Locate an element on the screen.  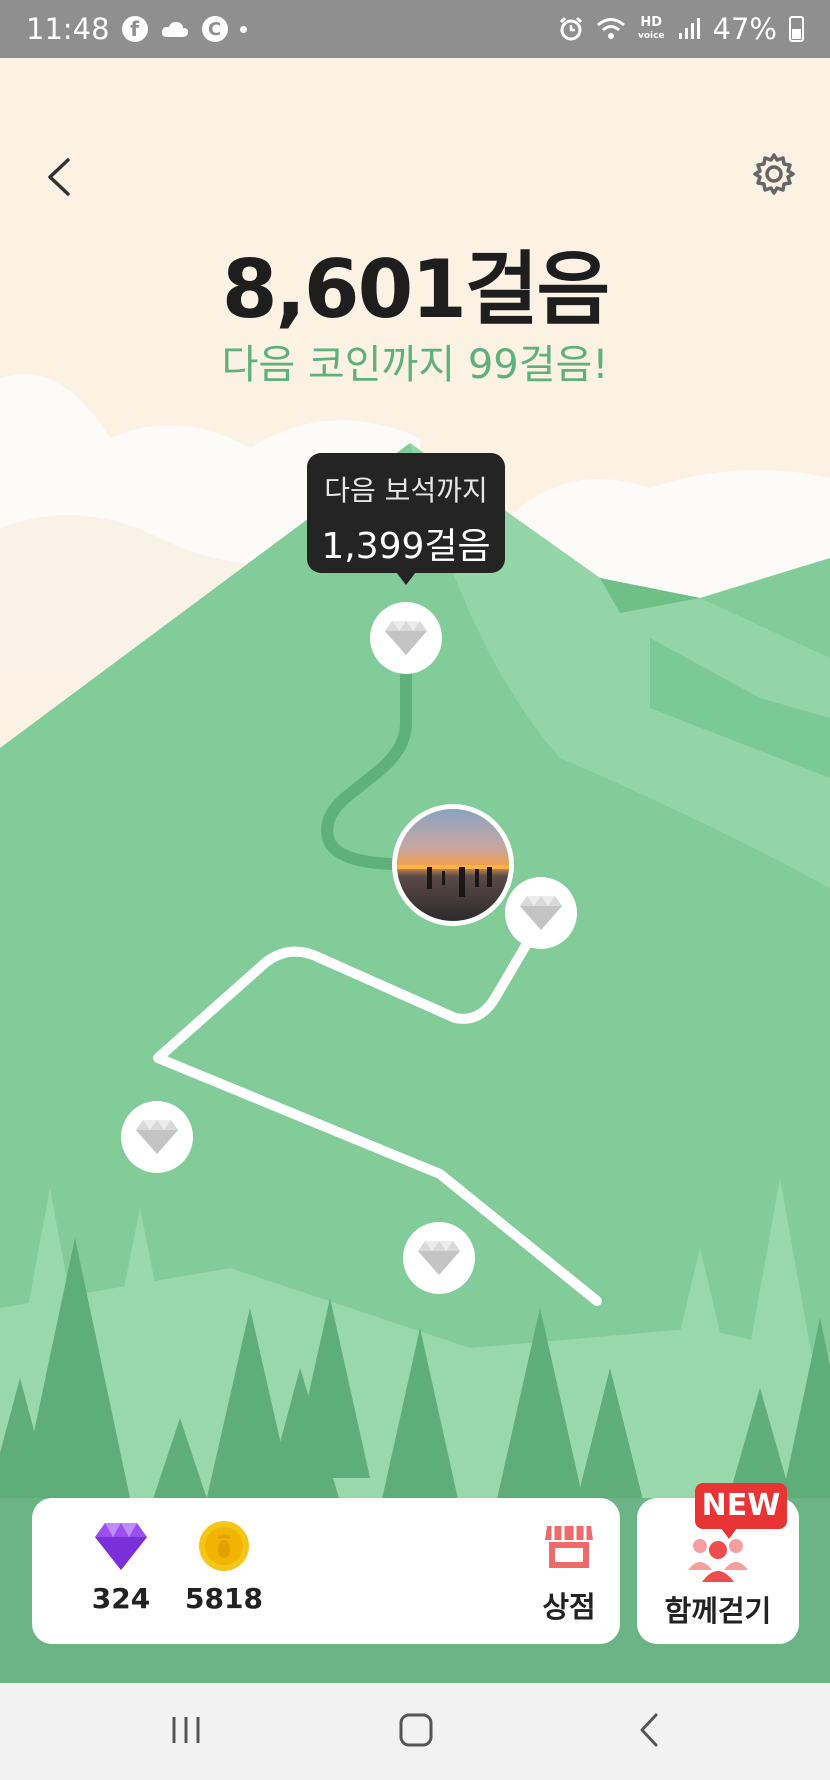
gem-node-top is located at coordinates (406, 638).